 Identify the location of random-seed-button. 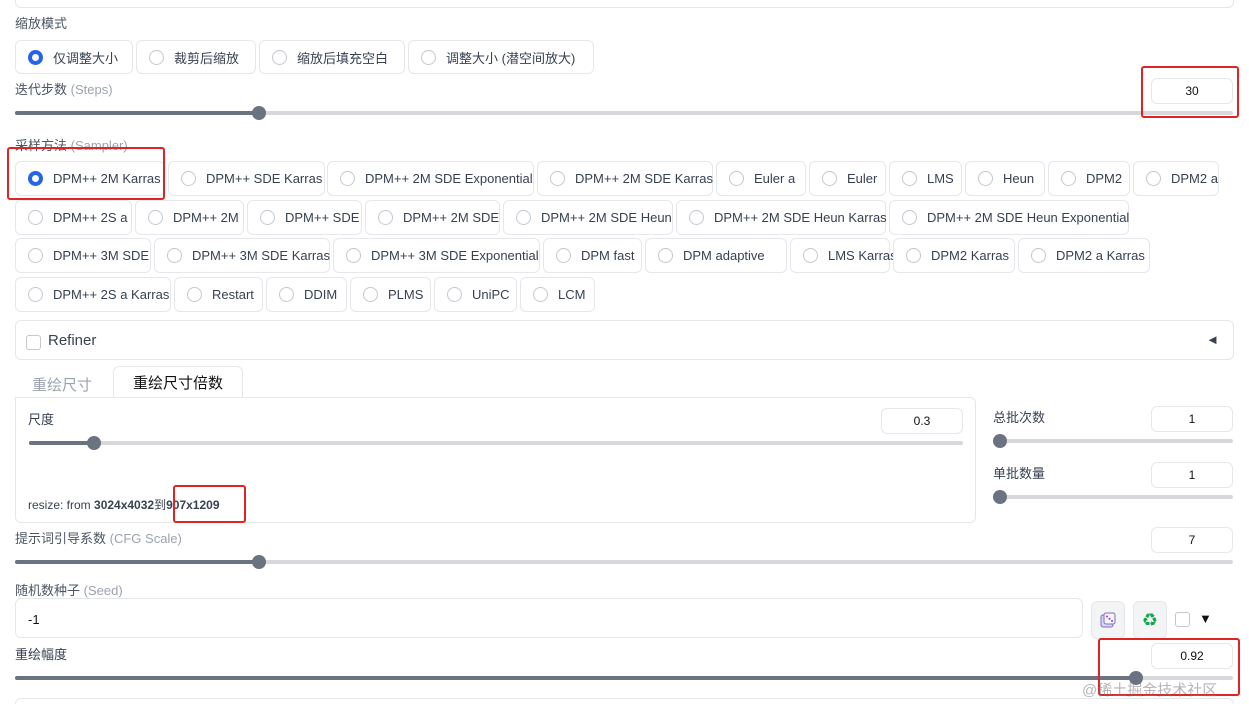
(1108, 620).